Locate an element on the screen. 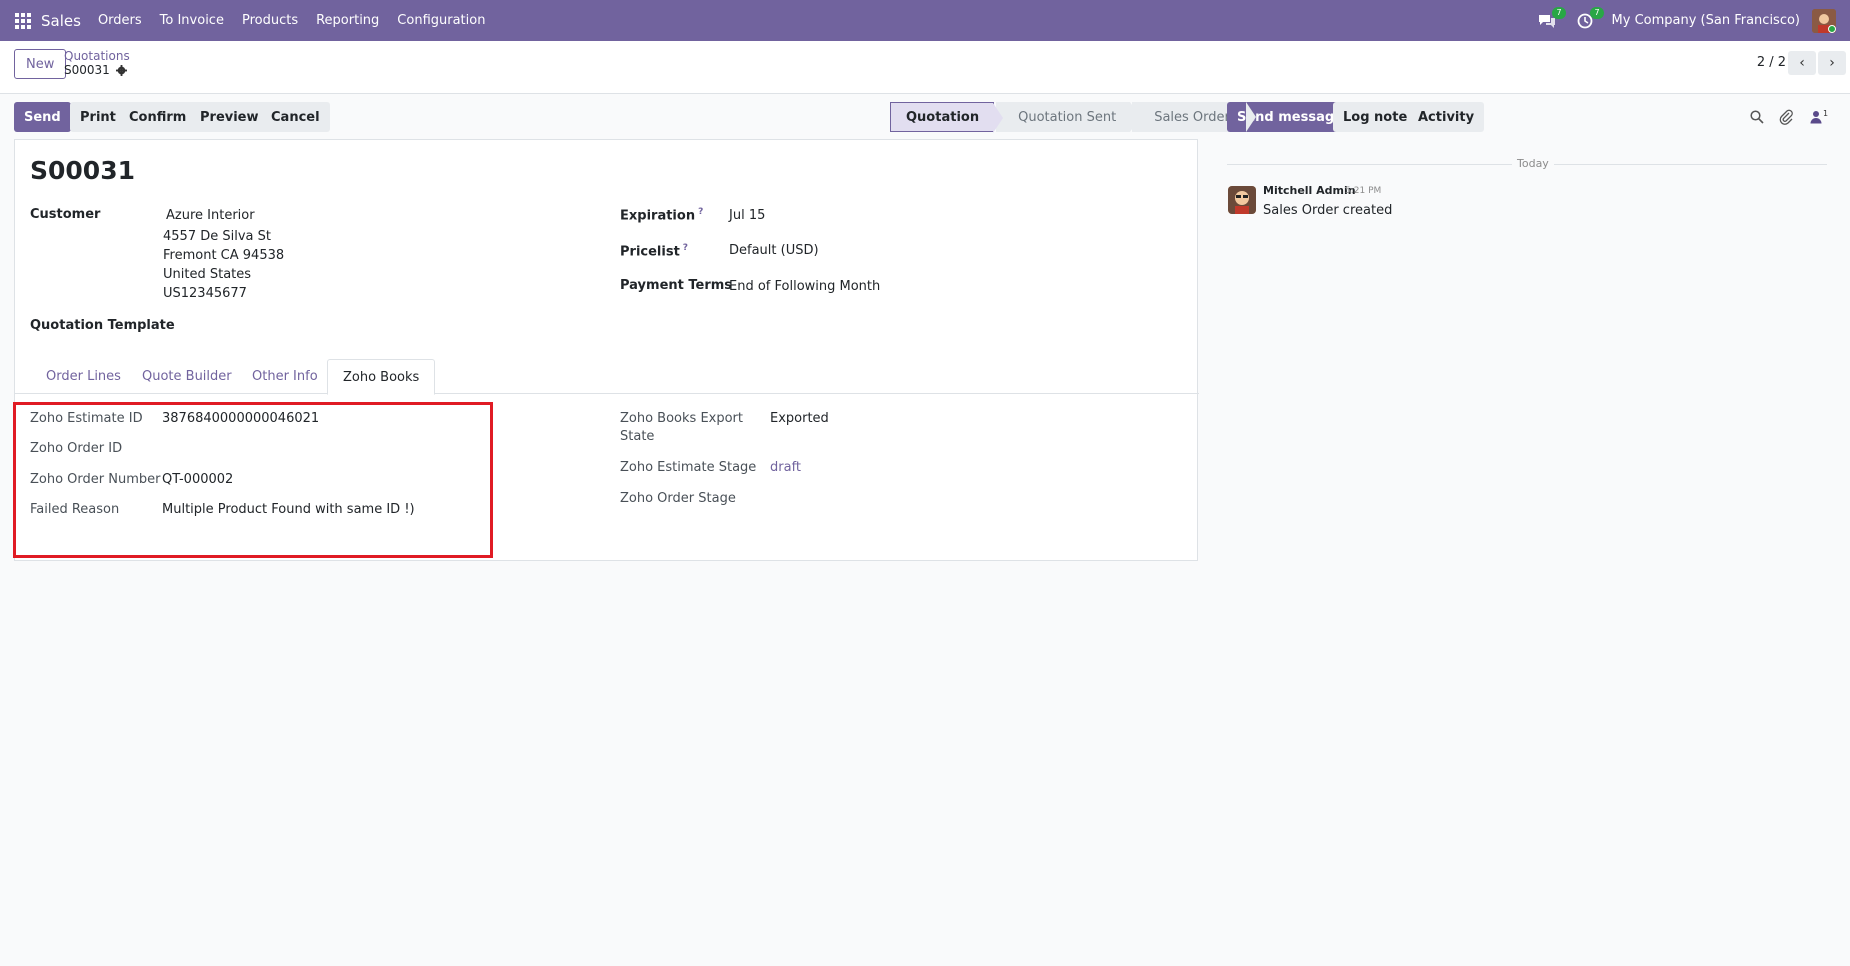 The image size is (1850, 966). record-title: S00031 is located at coordinates (82, 170).